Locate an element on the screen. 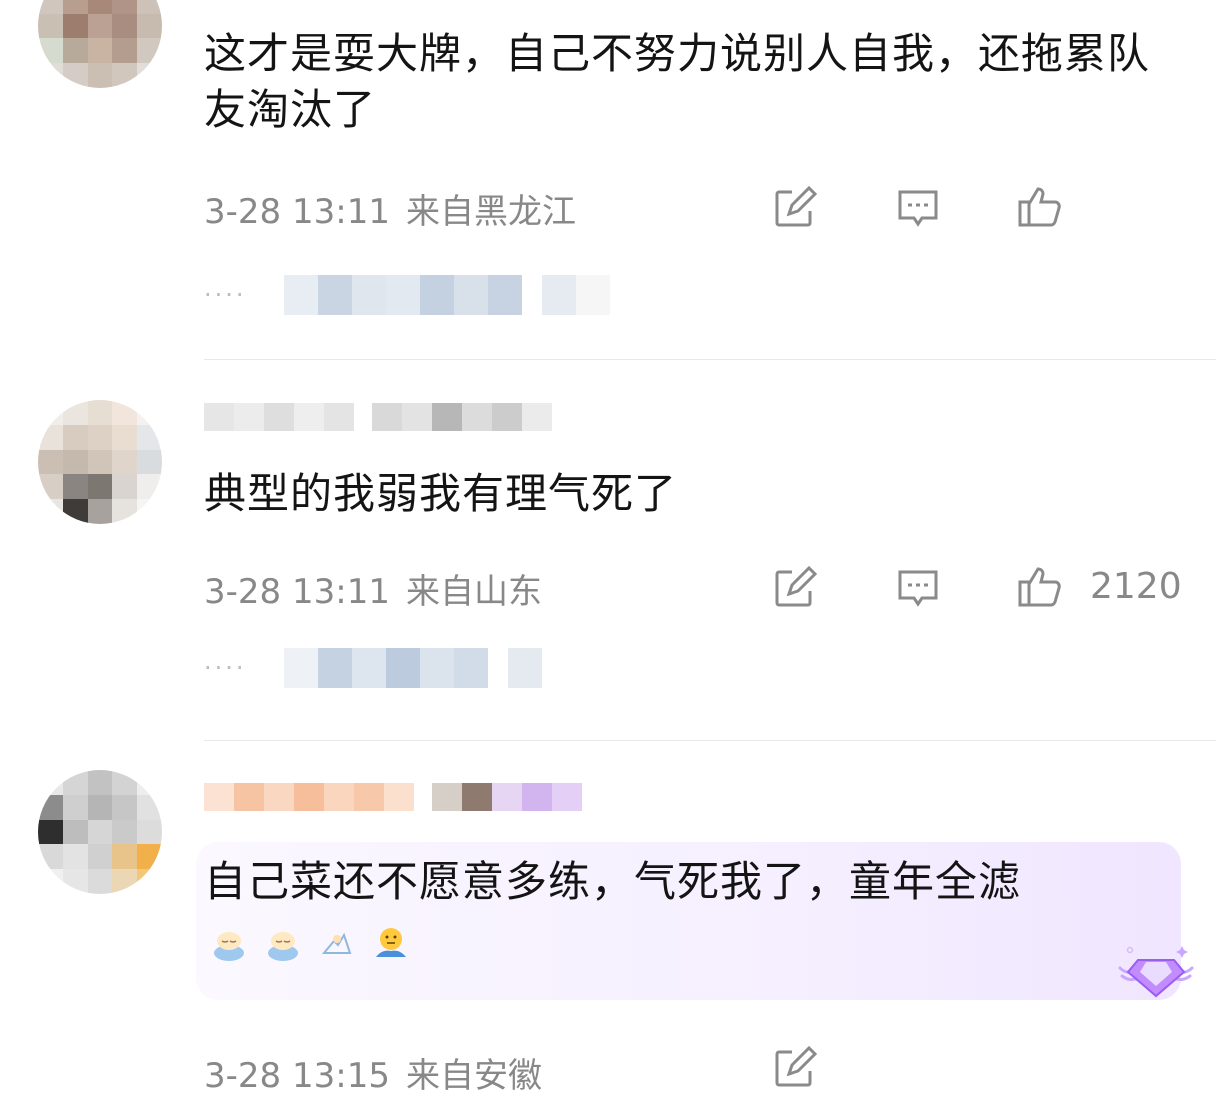  comment-text: 典型的我弱我有理气死了 is located at coordinates (441, 493).